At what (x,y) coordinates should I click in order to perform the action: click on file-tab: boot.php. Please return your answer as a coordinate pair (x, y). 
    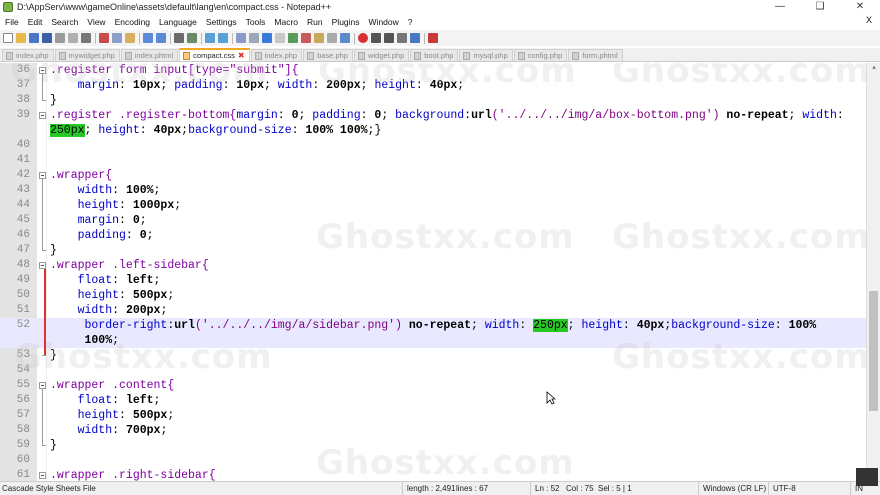
    Looking at the image, I should click on (434, 55).